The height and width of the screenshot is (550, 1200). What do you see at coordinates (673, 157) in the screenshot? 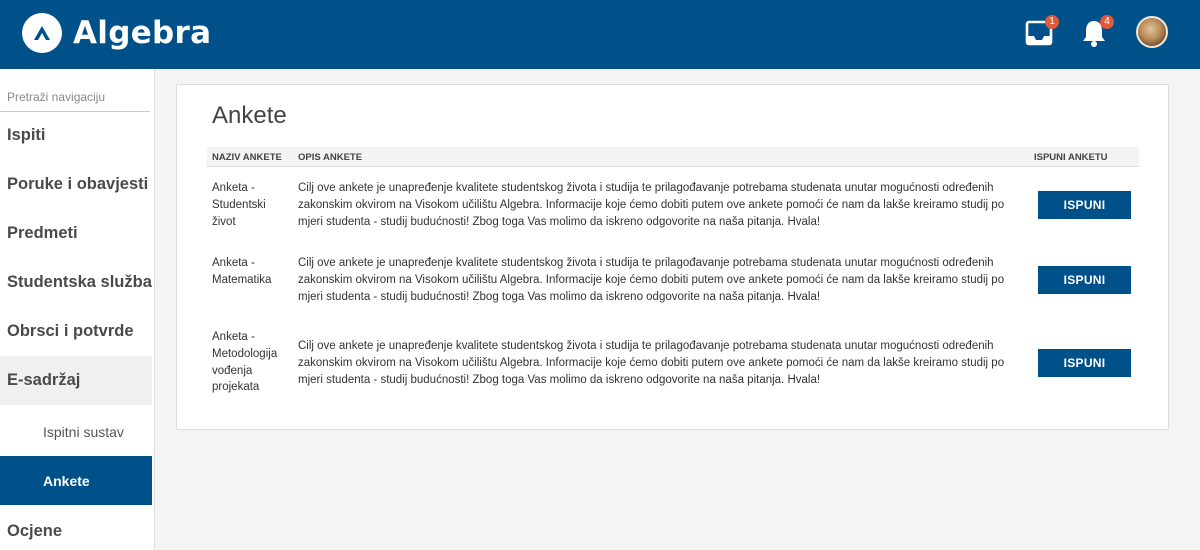
I see `table-header: NAZIV ANKETE OPIS ANKETE ISPUNI ANKETU` at bounding box center [673, 157].